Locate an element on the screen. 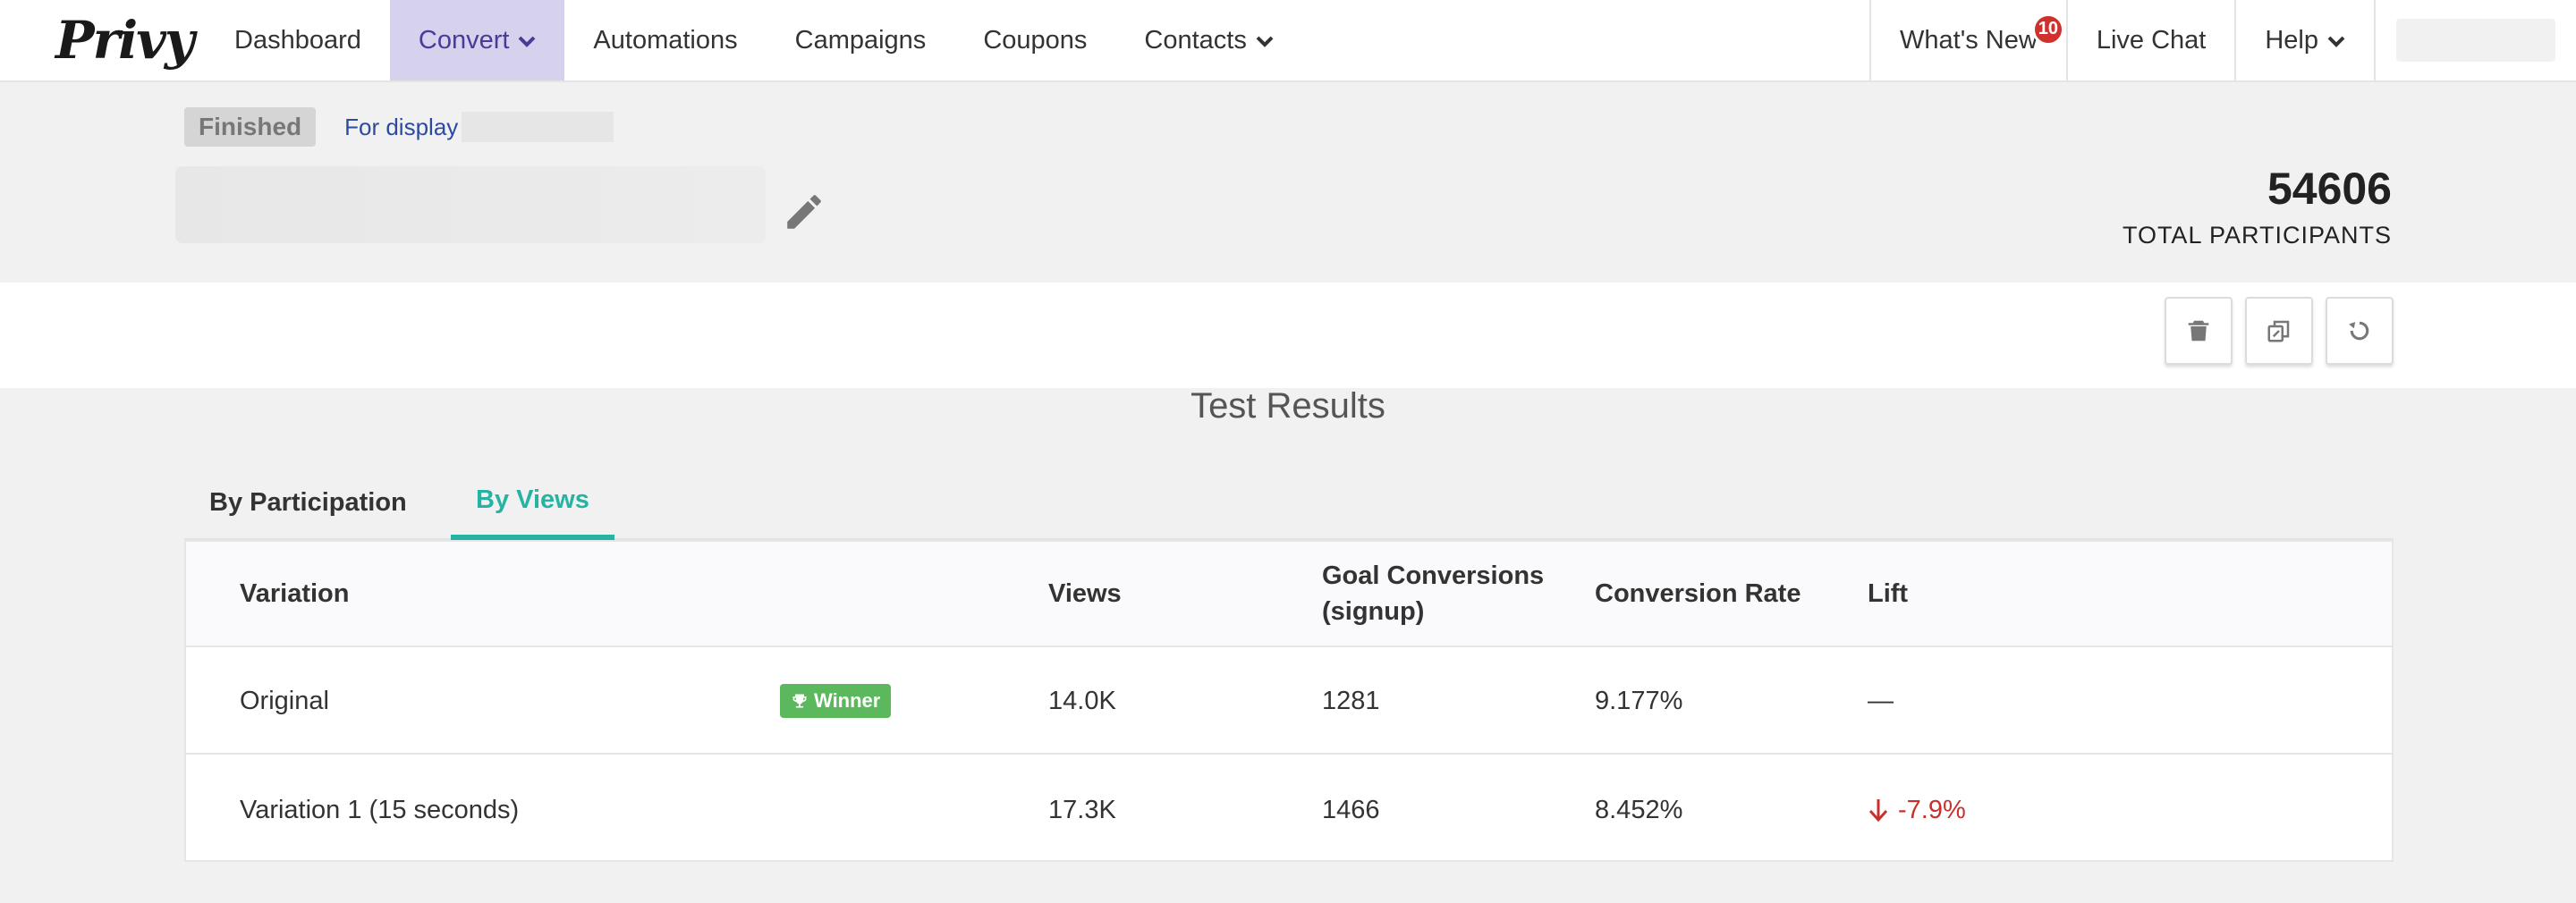 The width and height of the screenshot is (2576, 903). winner-cell: Winner is located at coordinates (836, 701).